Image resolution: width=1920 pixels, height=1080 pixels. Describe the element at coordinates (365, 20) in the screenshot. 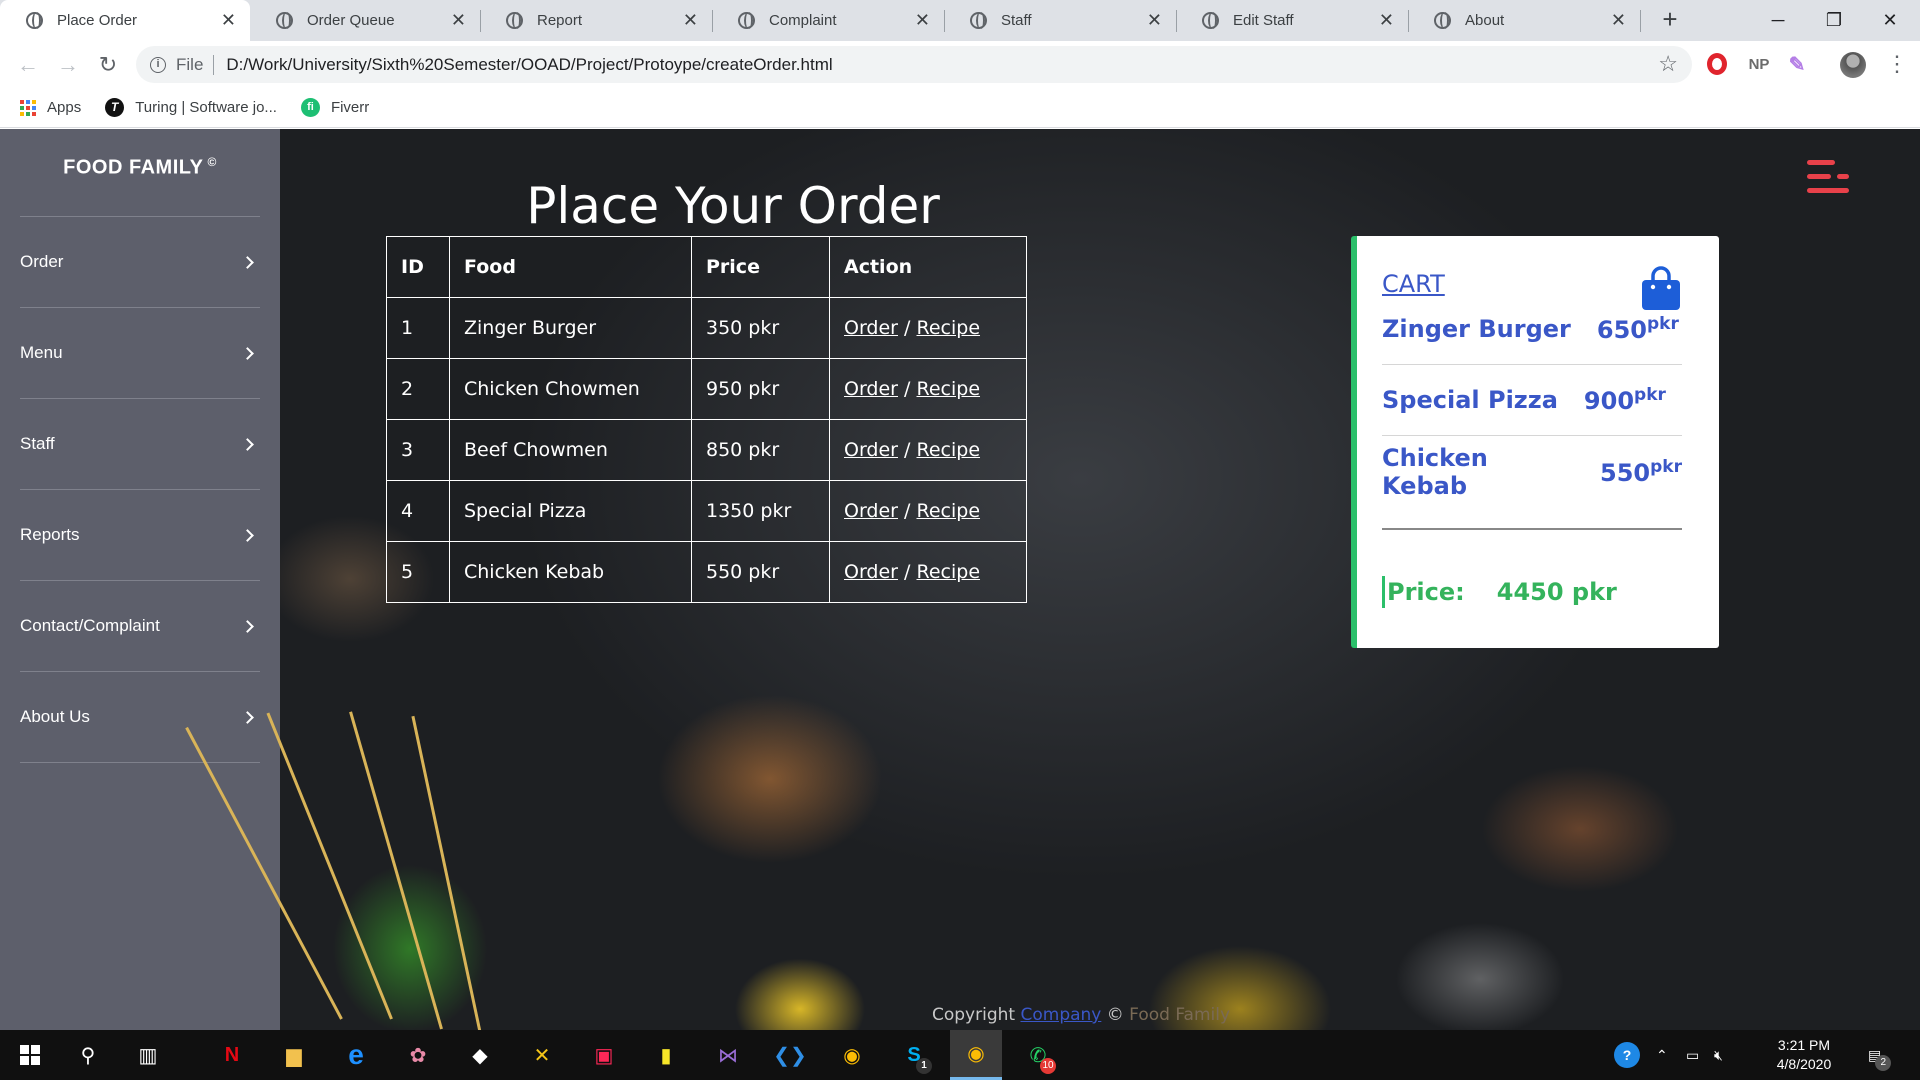

I see `tab-order-queue: Order Queue ✕` at that location.